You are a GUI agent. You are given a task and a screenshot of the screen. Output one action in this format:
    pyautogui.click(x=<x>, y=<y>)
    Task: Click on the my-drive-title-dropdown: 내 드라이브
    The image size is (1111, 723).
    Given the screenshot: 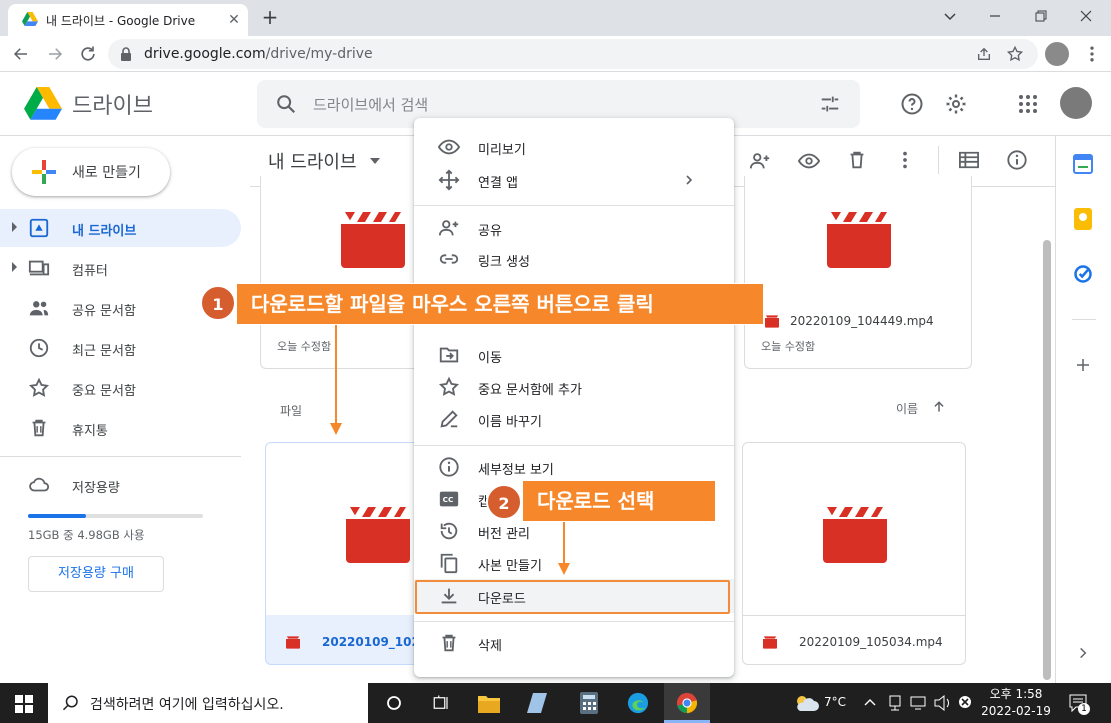 What is the action you would take?
    pyautogui.click(x=324, y=160)
    